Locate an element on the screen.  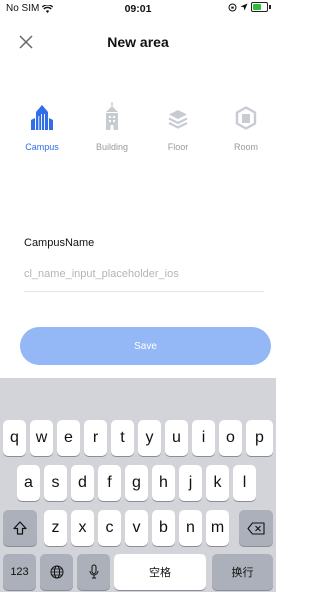
globe-key is located at coordinates (56, 572).